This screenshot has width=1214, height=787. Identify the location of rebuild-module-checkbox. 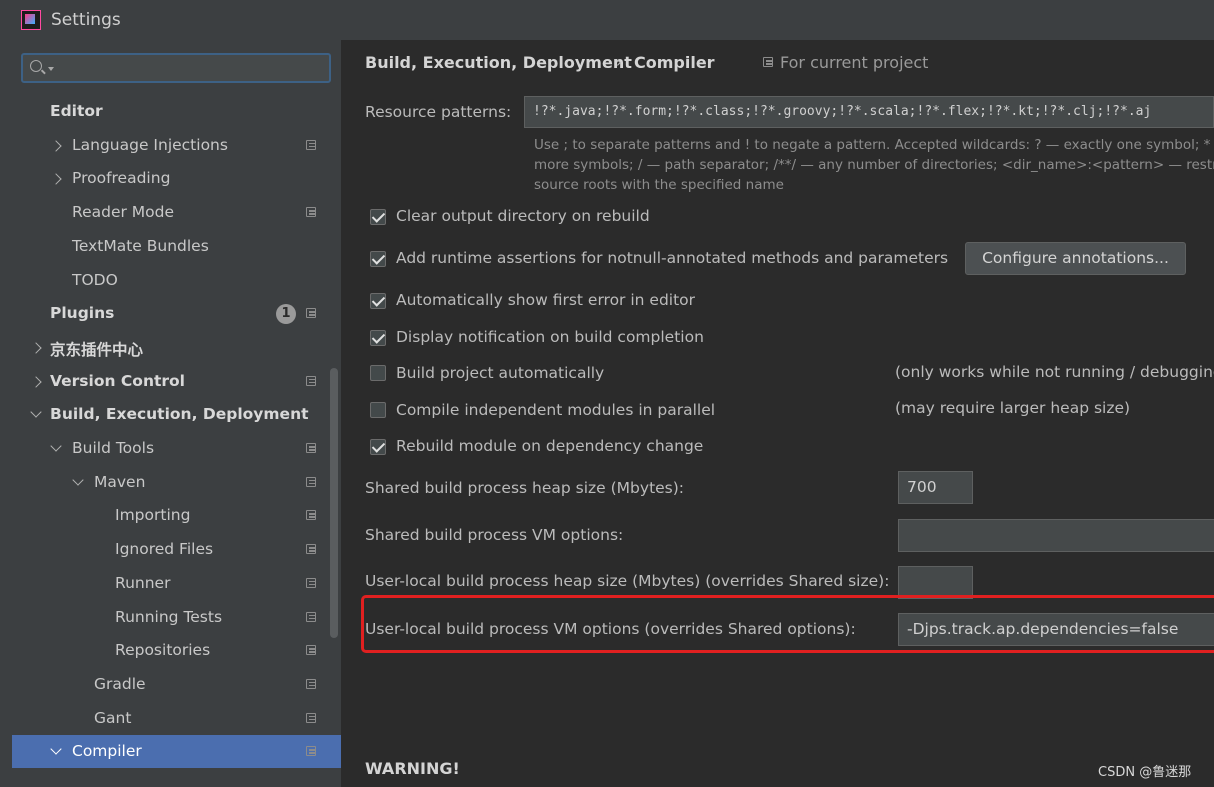
(378, 447).